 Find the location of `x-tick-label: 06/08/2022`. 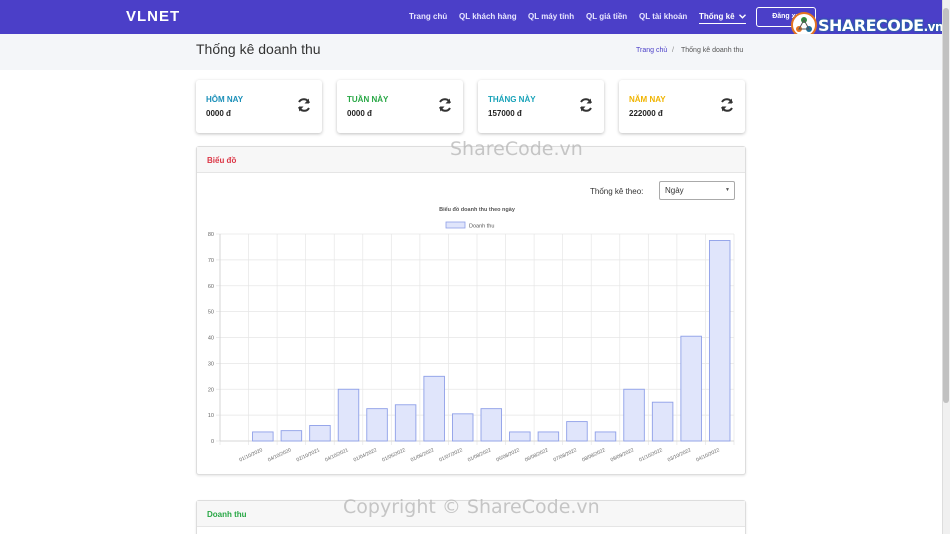

x-tick-label: 06/08/2022 is located at coordinates (536, 455).